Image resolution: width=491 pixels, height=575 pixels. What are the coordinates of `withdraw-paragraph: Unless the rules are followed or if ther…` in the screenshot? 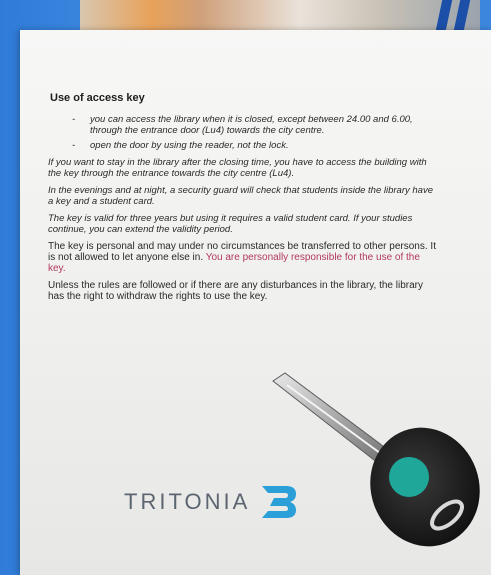 It's located at (235, 291).